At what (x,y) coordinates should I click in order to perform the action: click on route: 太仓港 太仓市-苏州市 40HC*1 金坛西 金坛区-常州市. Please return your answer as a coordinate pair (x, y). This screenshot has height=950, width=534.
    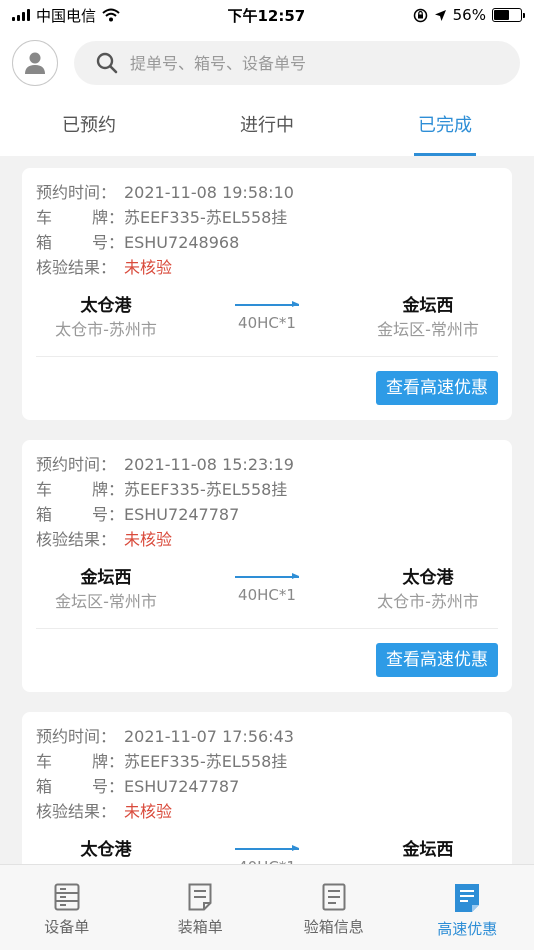
    Looking at the image, I should click on (267, 851).